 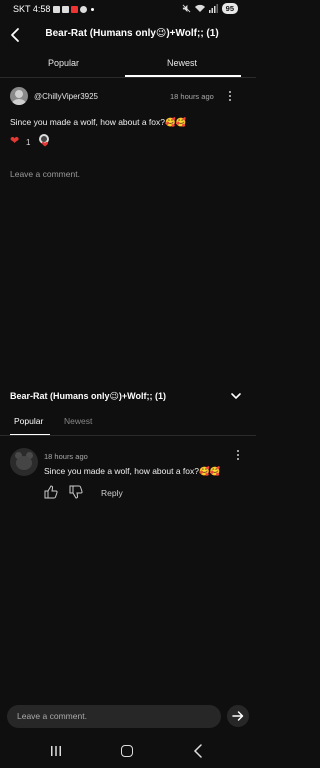 I want to click on notification-icons, so click(x=74, y=9).